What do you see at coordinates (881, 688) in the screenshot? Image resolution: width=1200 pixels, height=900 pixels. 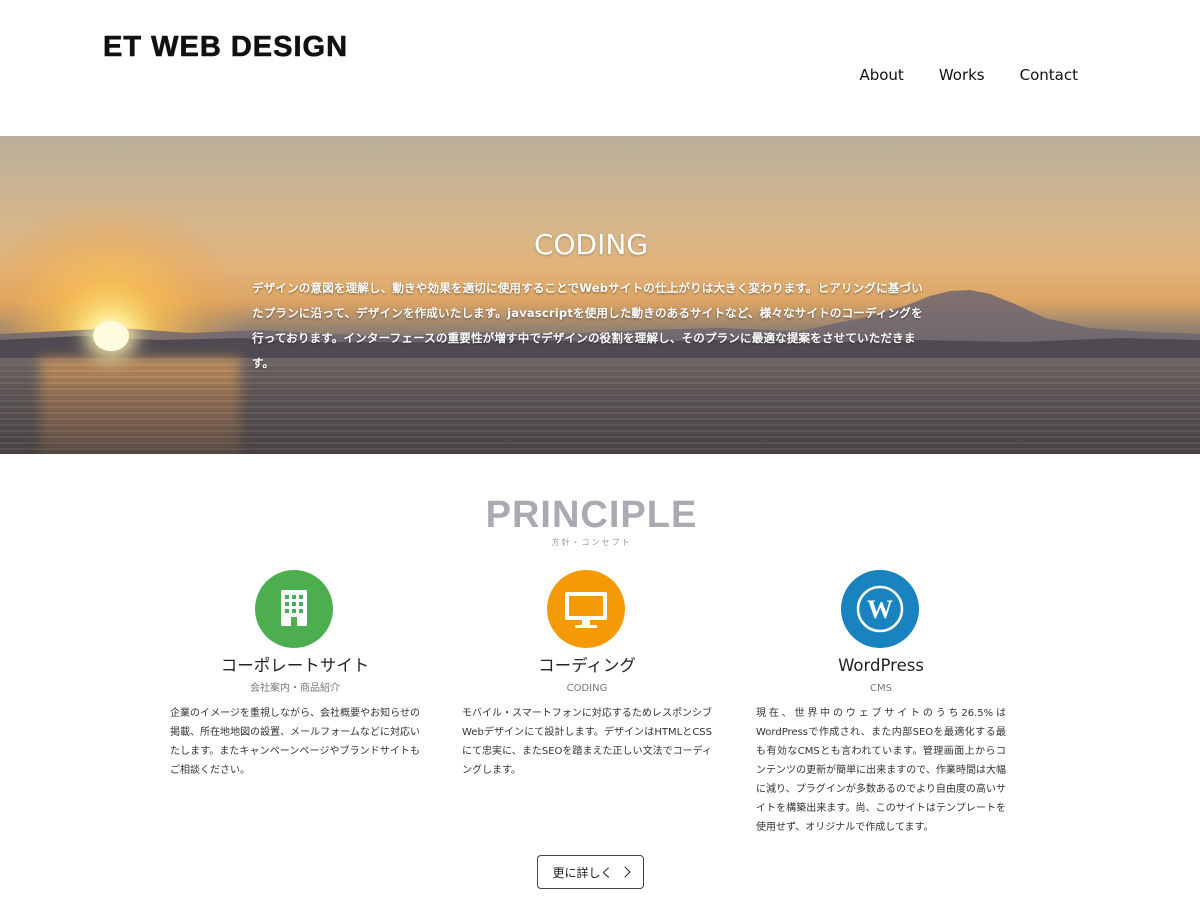 I see `card-subtitle: CMS` at bounding box center [881, 688].